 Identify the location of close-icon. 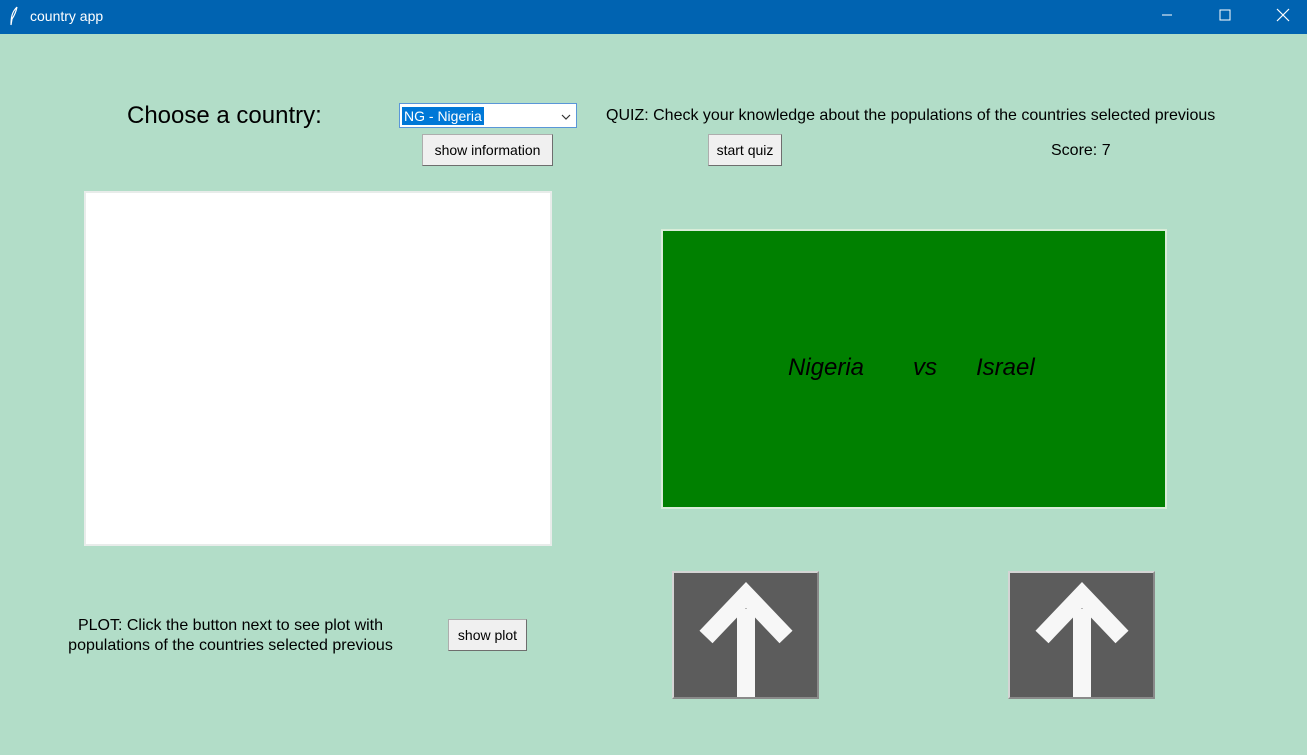
(1283, 17).